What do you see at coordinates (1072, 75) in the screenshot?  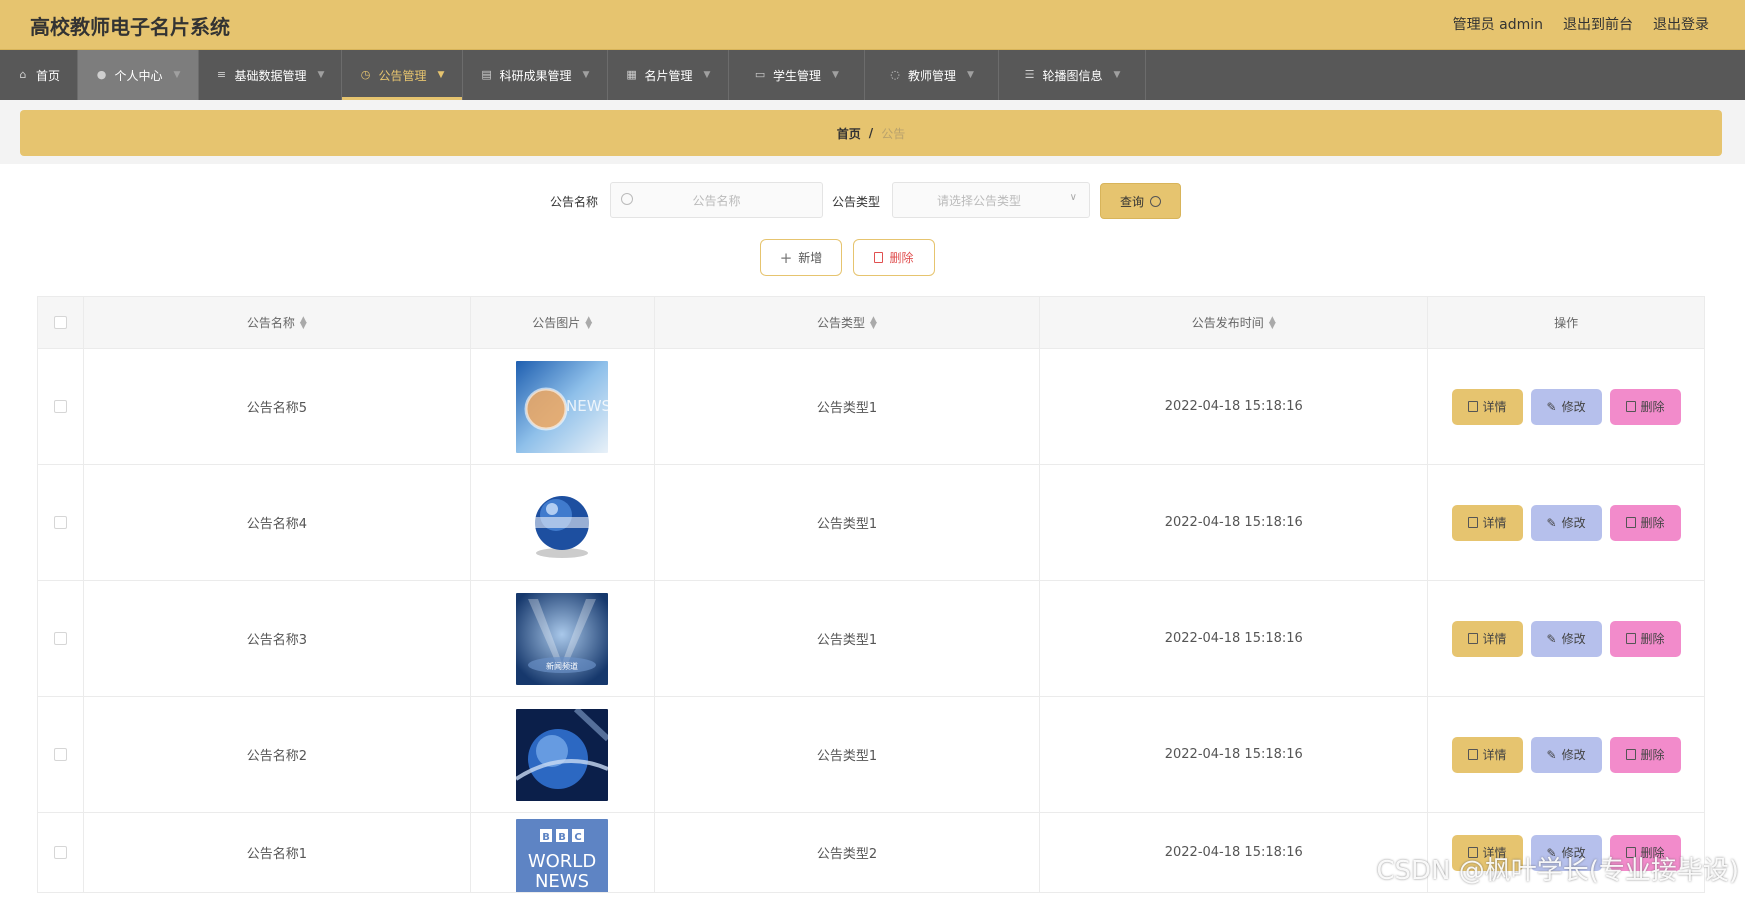 I see `nav-item-carousel: ☰ 轮播图信息 ▼` at bounding box center [1072, 75].